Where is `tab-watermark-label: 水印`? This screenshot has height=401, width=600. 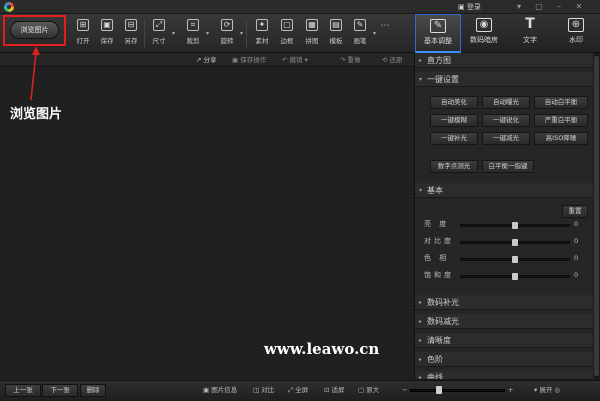
tab-watermark-label: 水印 is located at coordinates (576, 40).